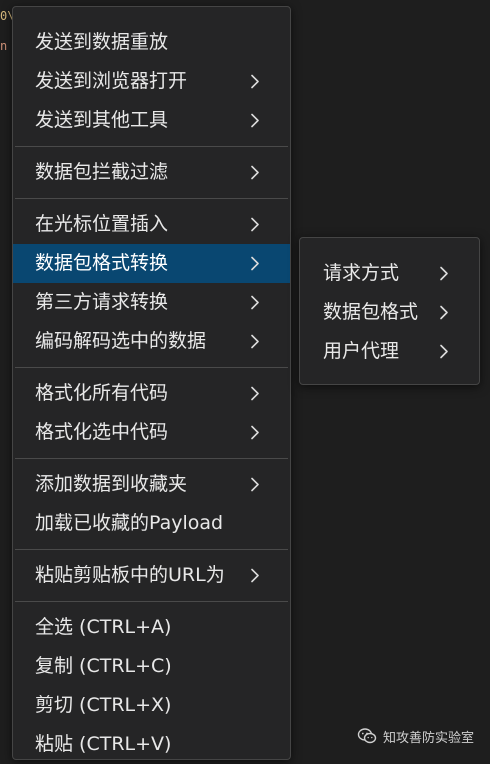 This screenshot has height=764, width=490. What do you see at coordinates (102, 432) in the screenshot?
I see `menu-item-label: 格式化选中代码` at bounding box center [102, 432].